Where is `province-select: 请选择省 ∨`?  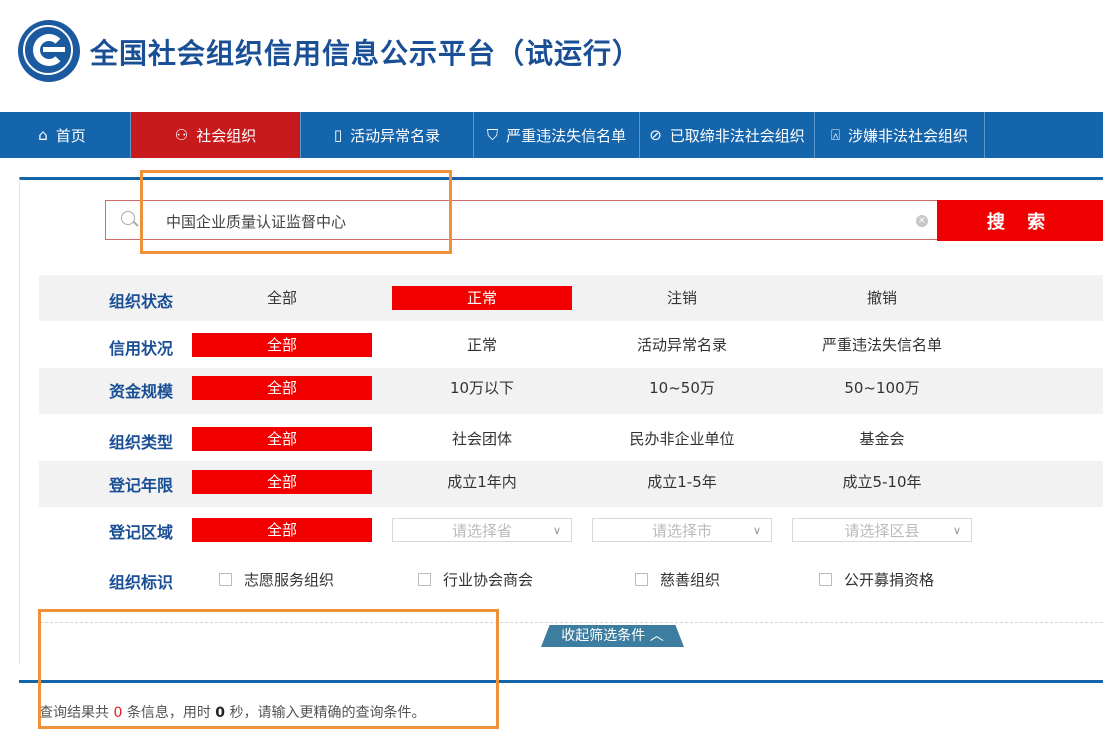 province-select: 请选择省 ∨ is located at coordinates (482, 530).